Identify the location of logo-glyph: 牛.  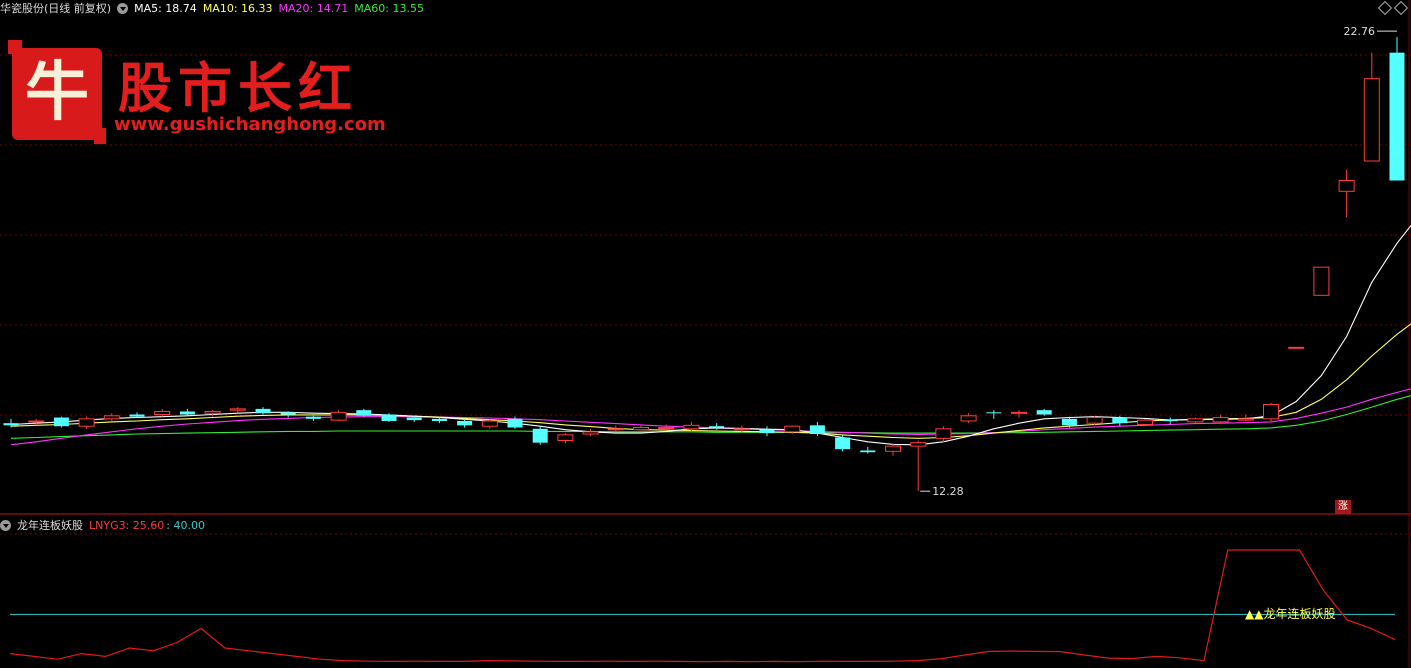
(57, 92).